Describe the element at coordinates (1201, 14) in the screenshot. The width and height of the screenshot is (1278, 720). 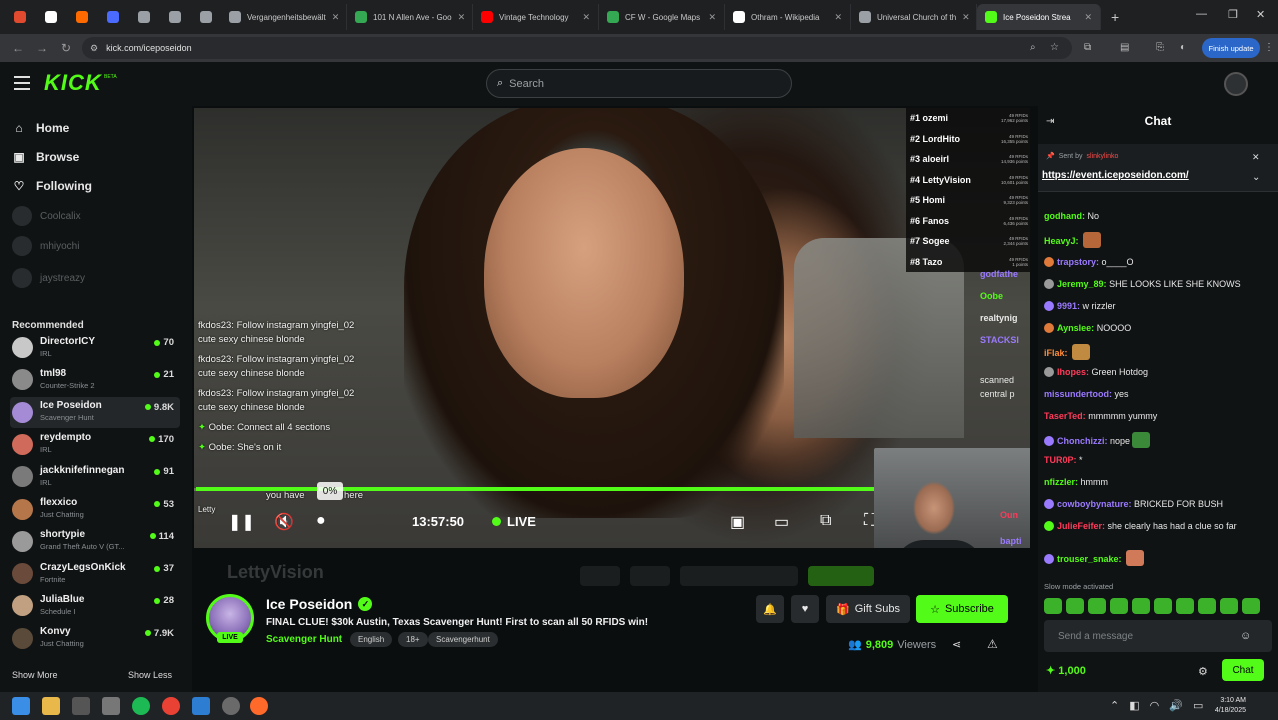
I see `minimize-icon: —` at that location.